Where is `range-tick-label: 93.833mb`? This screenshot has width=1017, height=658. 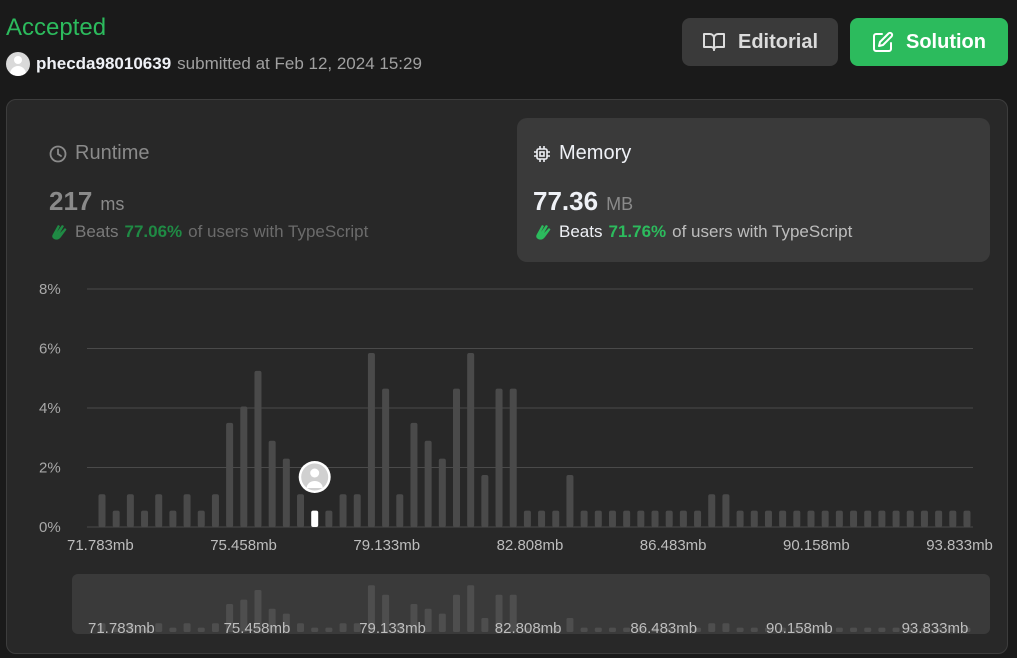 range-tick-label: 93.833mb is located at coordinates (935, 628).